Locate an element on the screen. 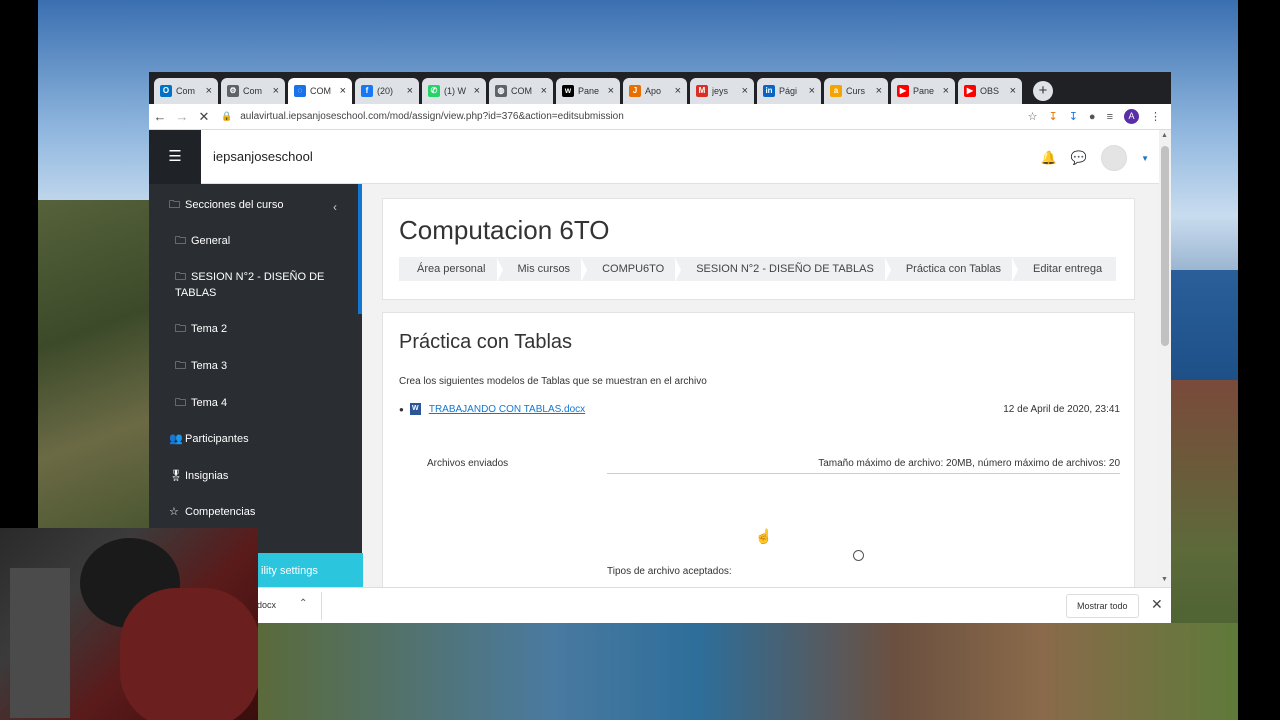 This screenshot has height=720, width=1280. forward-button: → is located at coordinates (182, 116).